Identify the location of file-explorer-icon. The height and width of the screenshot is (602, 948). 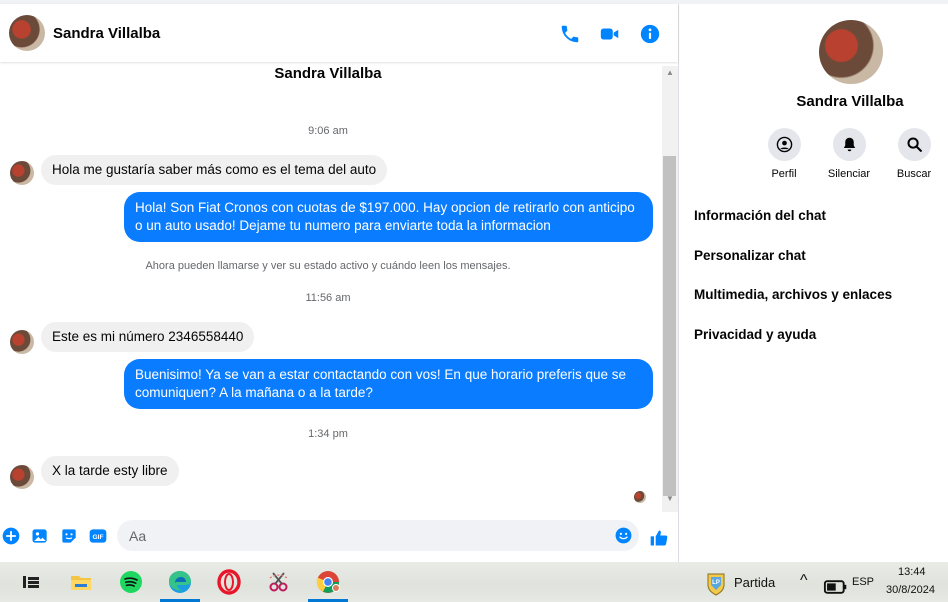
(81, 582).